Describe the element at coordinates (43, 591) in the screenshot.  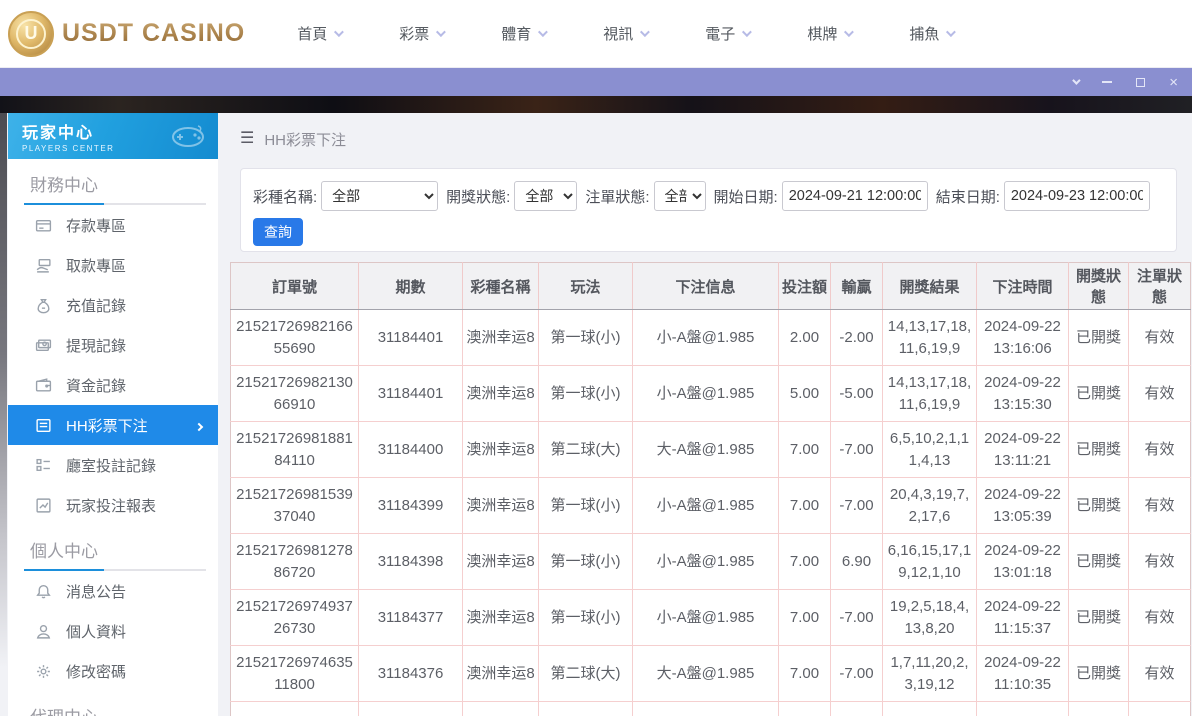
I see `bell-icon` at that location.